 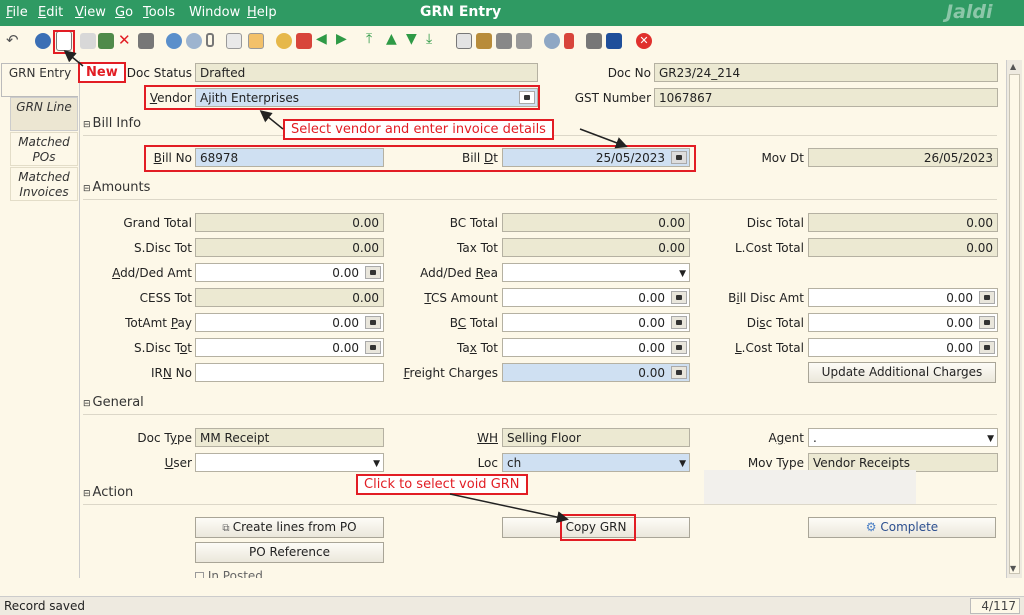 I want to click on menu-edit: Edit, so click(x=50, y=12).